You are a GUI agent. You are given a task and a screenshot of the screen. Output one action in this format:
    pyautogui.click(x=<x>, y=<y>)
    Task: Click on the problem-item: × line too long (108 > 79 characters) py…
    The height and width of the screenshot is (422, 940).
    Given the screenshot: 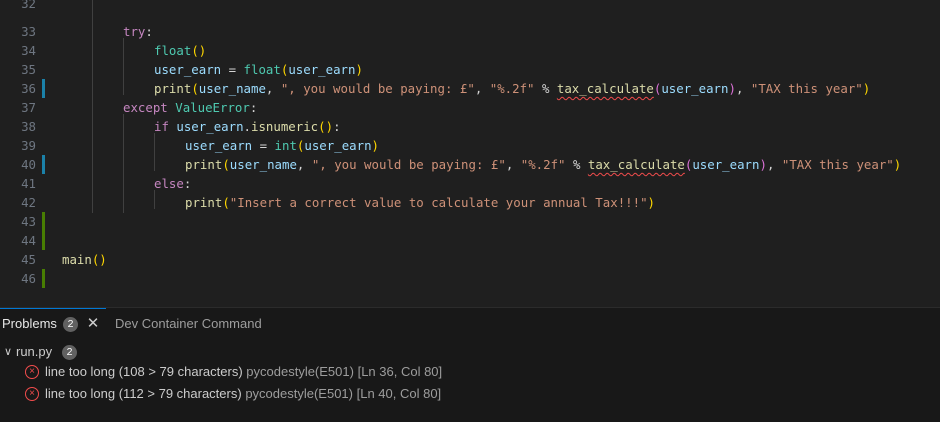 What is the action you would take?
    pyautogui.click(x=470, y=372)
    